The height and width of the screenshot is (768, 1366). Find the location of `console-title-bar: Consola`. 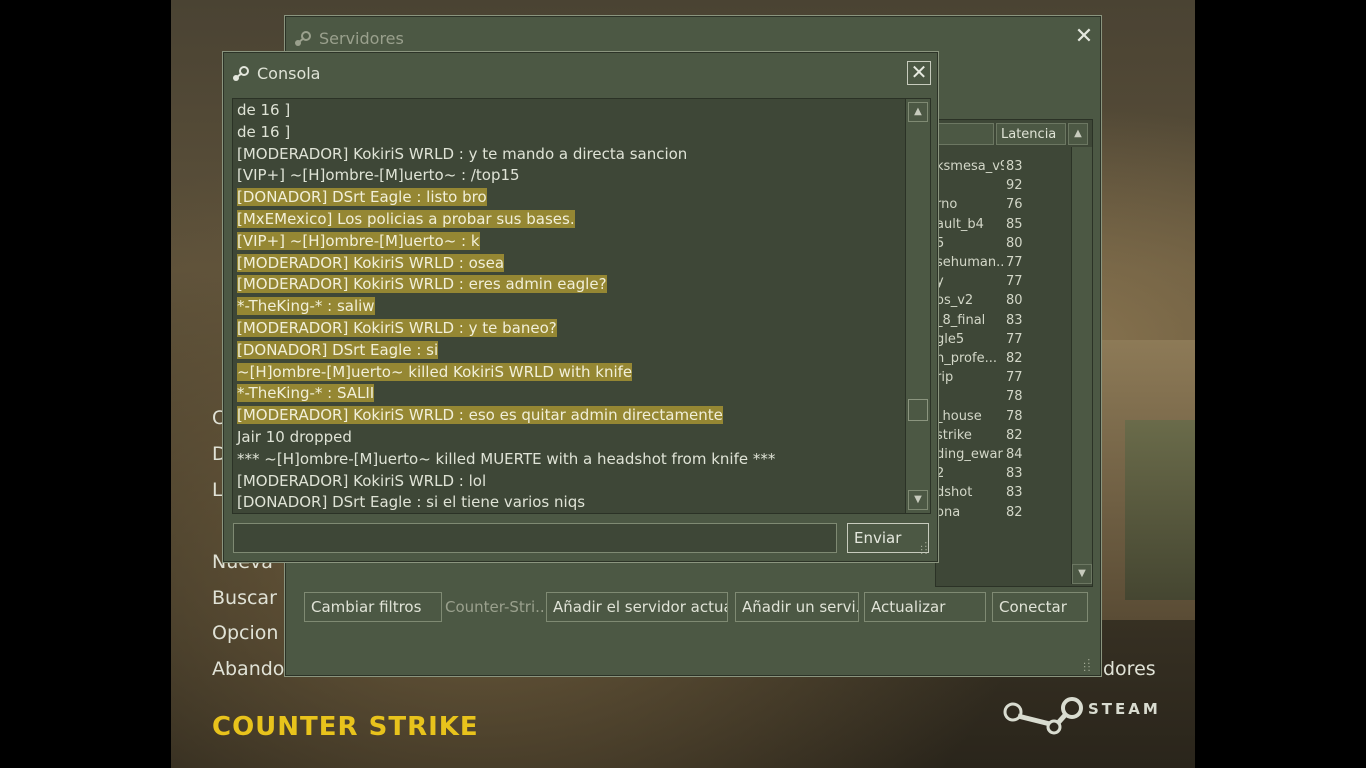

console-title-bar: Consola is located at coordinates (275, 73).